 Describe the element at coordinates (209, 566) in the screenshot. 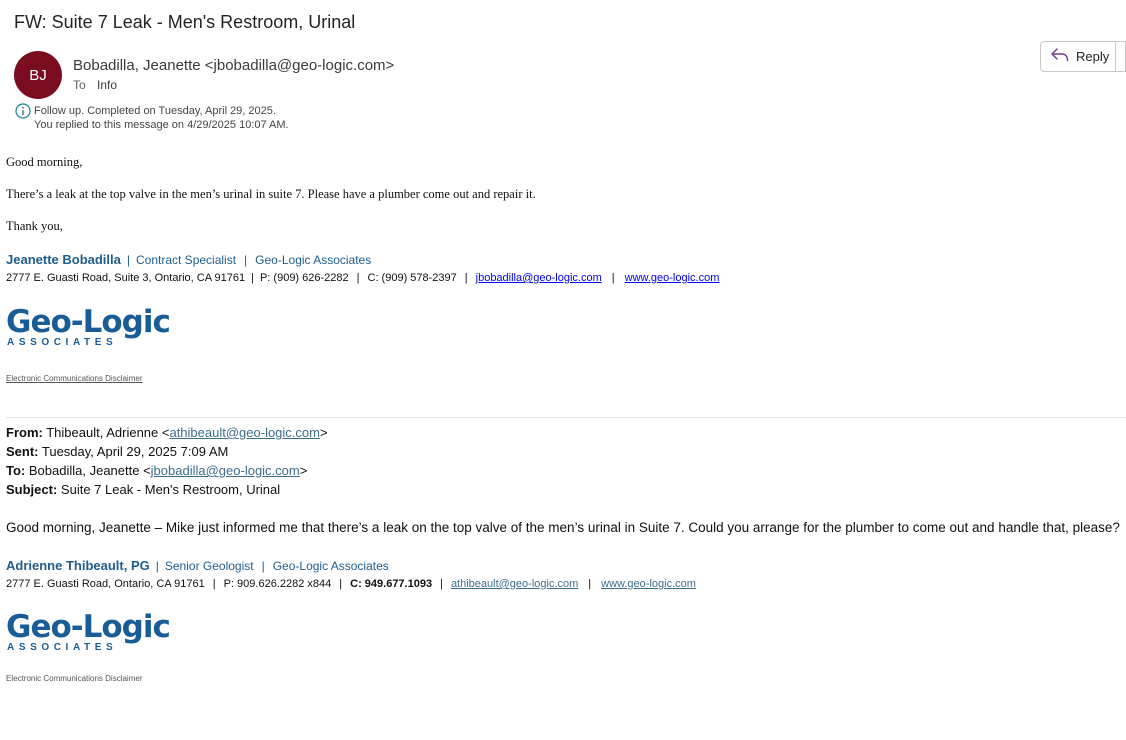

I see `signature2-title: Senior Geologist` at that location.